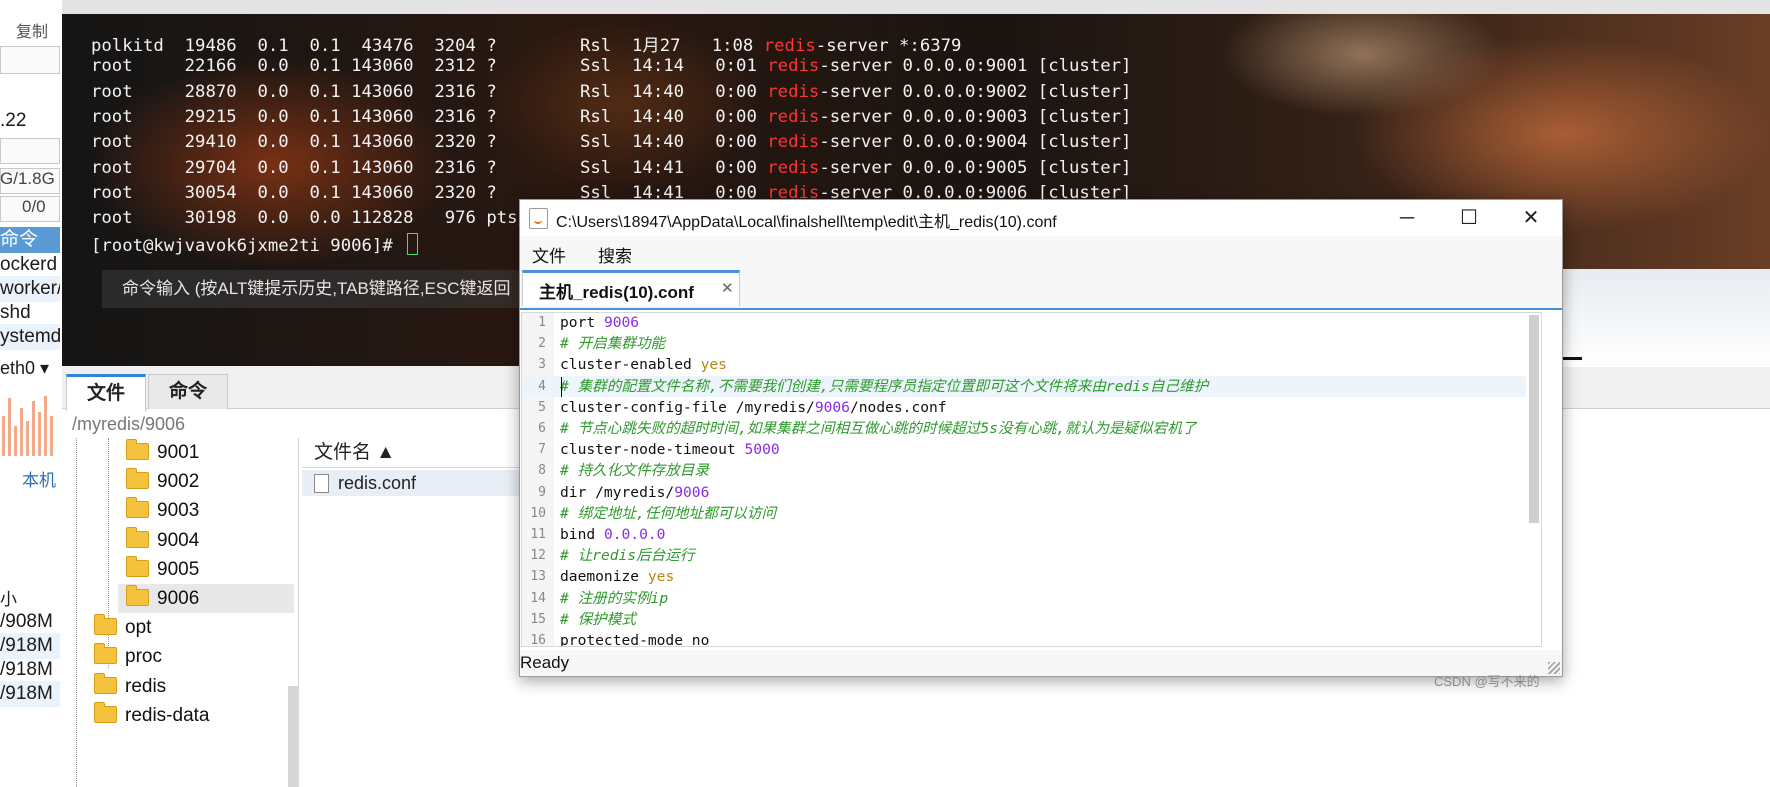 The height and width of the screenshot is (787, 1770). What do you see at coordinates (1041, 663) in the screenshot?
I see `status-bar: Ready` at bounding box center [1041, 663].